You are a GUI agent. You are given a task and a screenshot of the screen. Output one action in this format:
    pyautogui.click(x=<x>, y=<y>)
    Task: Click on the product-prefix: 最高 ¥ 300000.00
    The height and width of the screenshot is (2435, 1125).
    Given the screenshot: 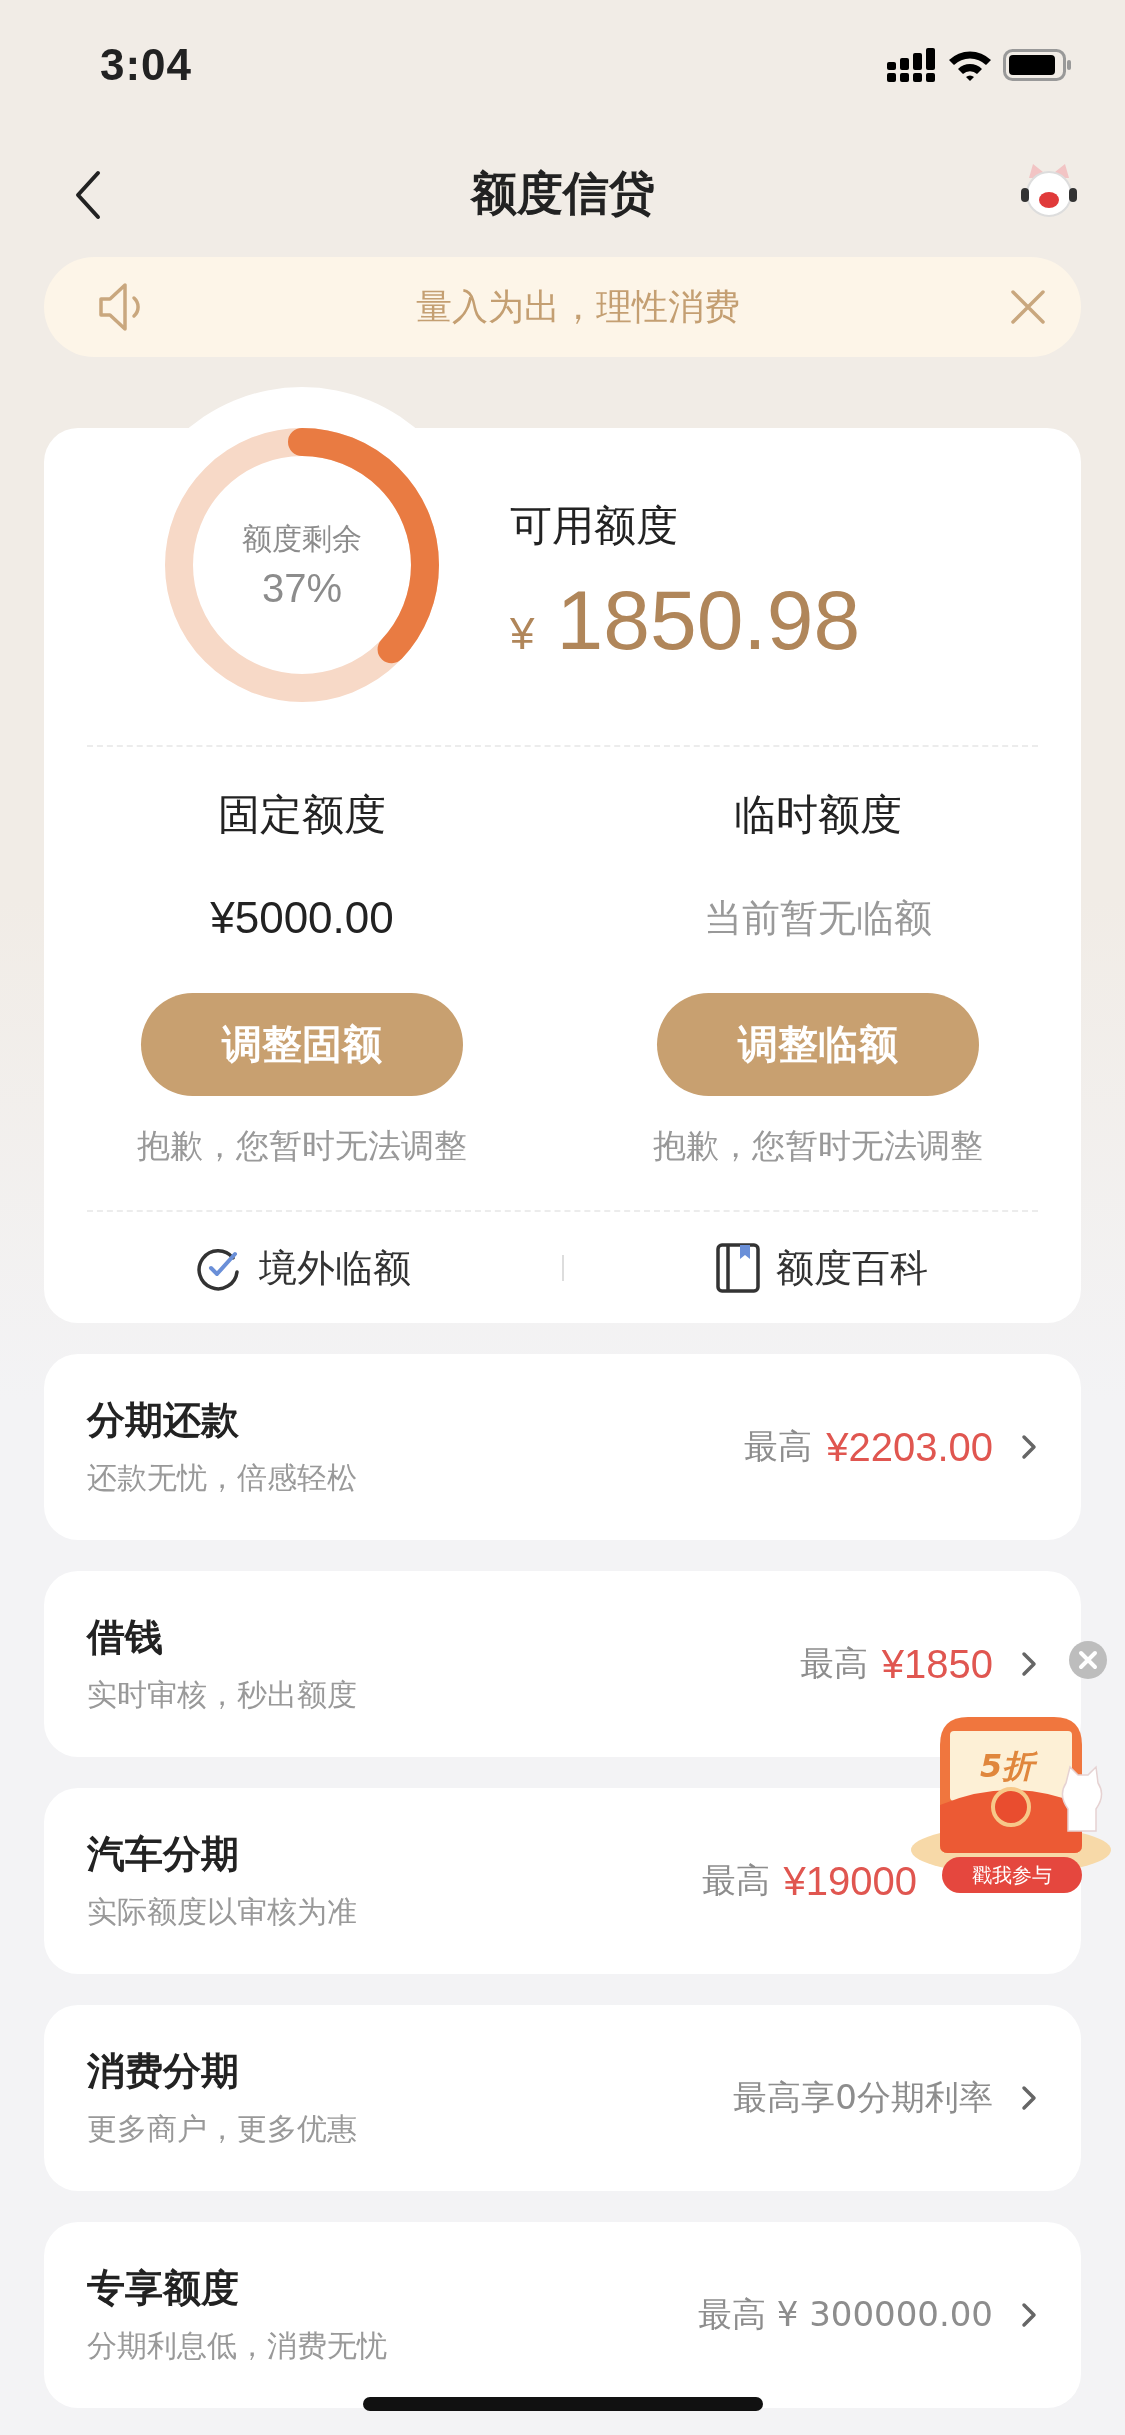 What is the action you would take?
    pyautogui.click(x=845, y=2314)
    